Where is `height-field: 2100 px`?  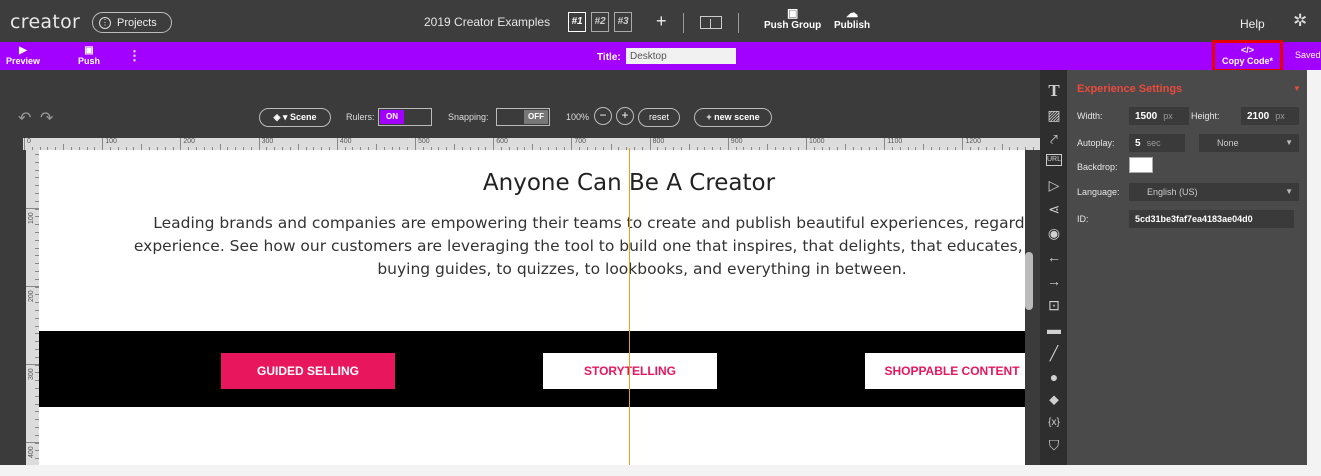
height-field: 2100 px is located at coordinates (1270, 116).